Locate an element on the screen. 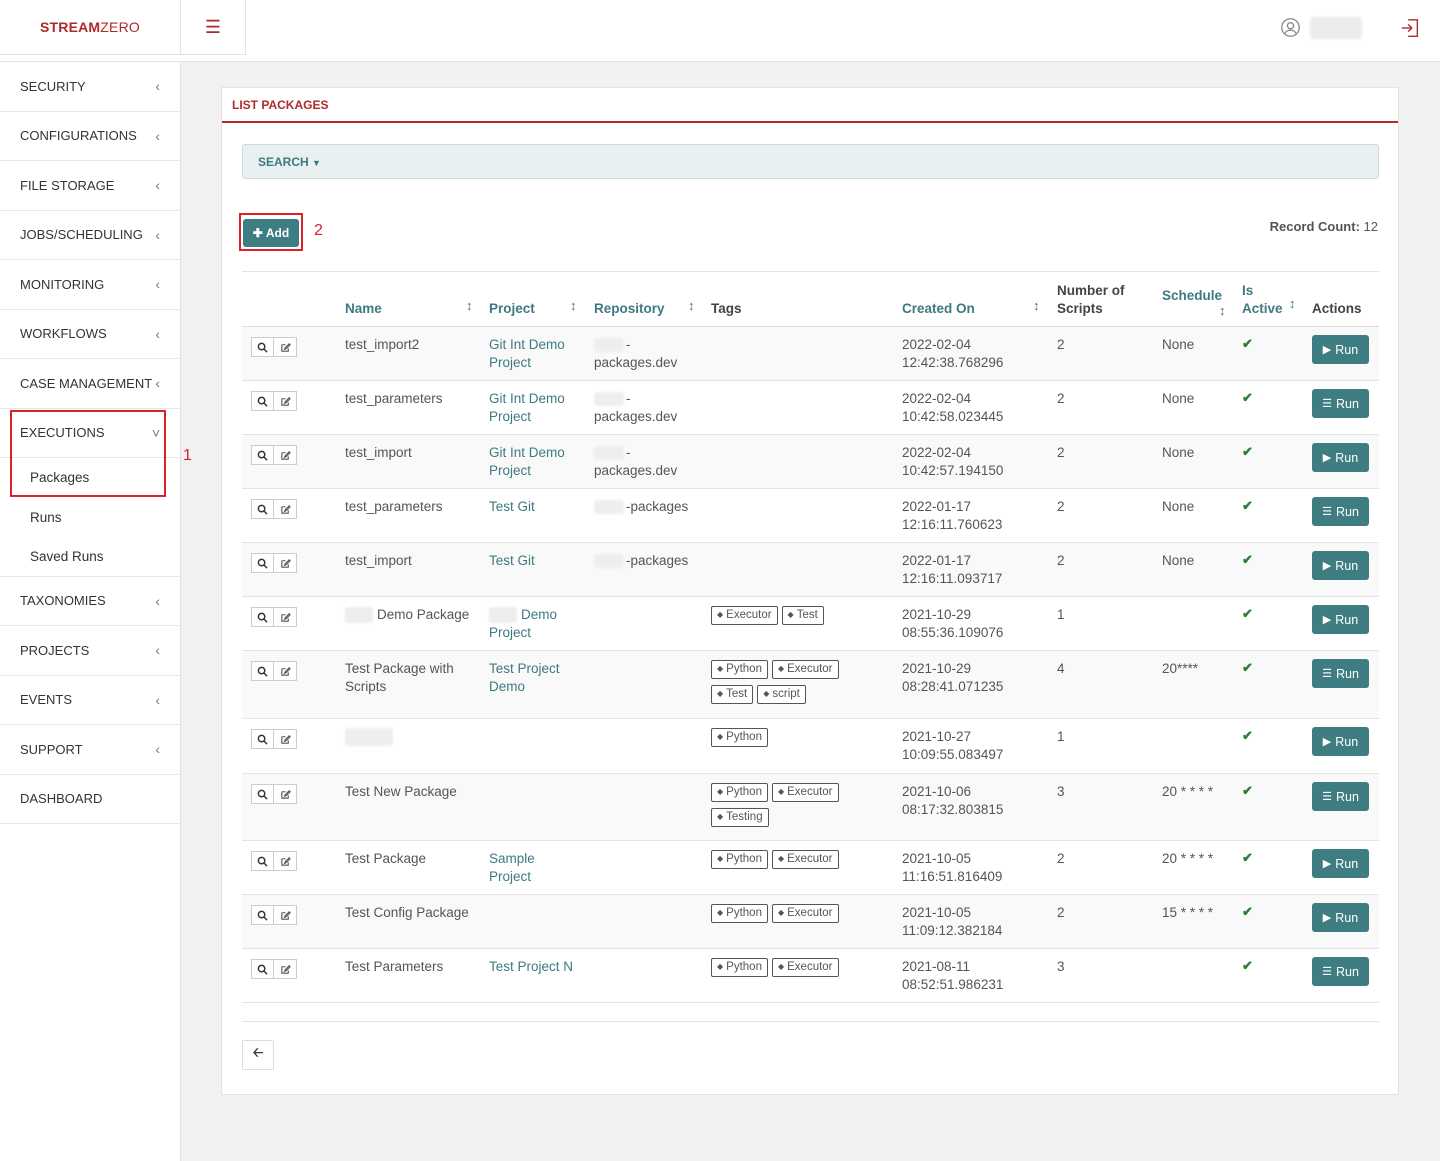 This screenshot has height=1161, width=1440. sidebar-item-security: SECURITY ‹ is located at coordinates (90, 87).